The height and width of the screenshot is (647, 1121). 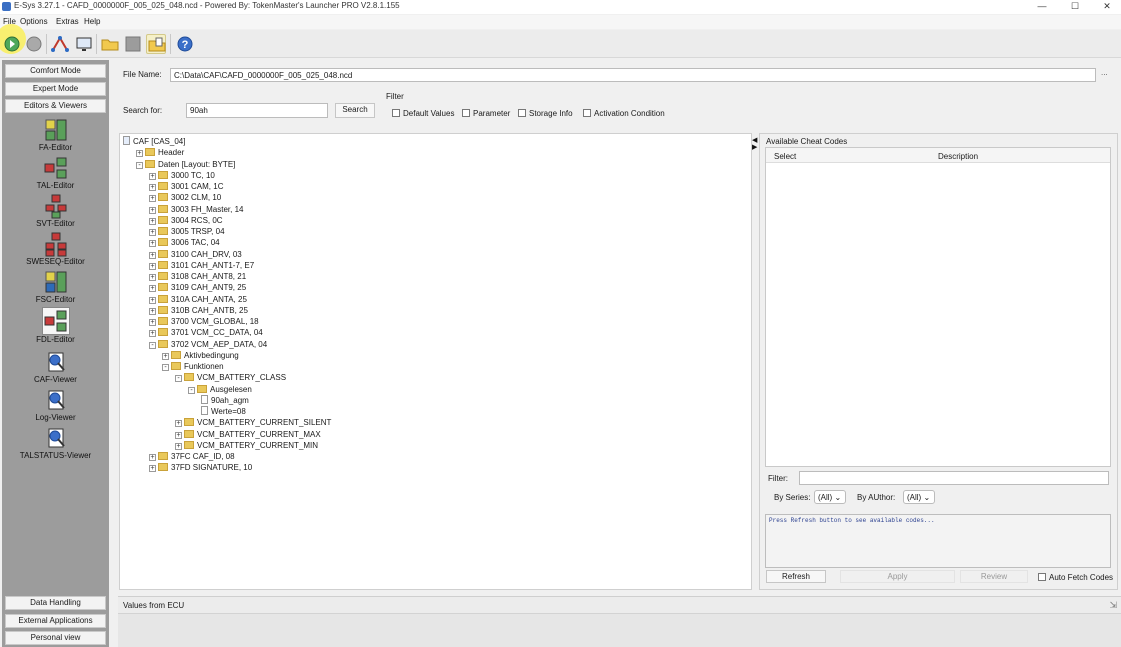 What do you see at coordinates (201, 265) in the screenshot?
I see `tree-node: +3101 CAH_ANT1-7, E7` at bounding box center [201, 265].